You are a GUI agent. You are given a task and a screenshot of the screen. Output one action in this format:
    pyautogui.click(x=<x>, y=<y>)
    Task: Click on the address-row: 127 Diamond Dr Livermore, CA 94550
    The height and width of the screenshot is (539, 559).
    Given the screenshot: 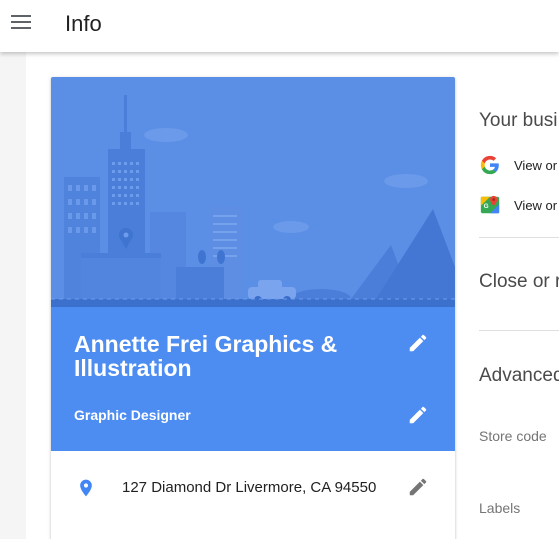 What is the action you would take?
    pyautogui.click(x=253, y=491)
    